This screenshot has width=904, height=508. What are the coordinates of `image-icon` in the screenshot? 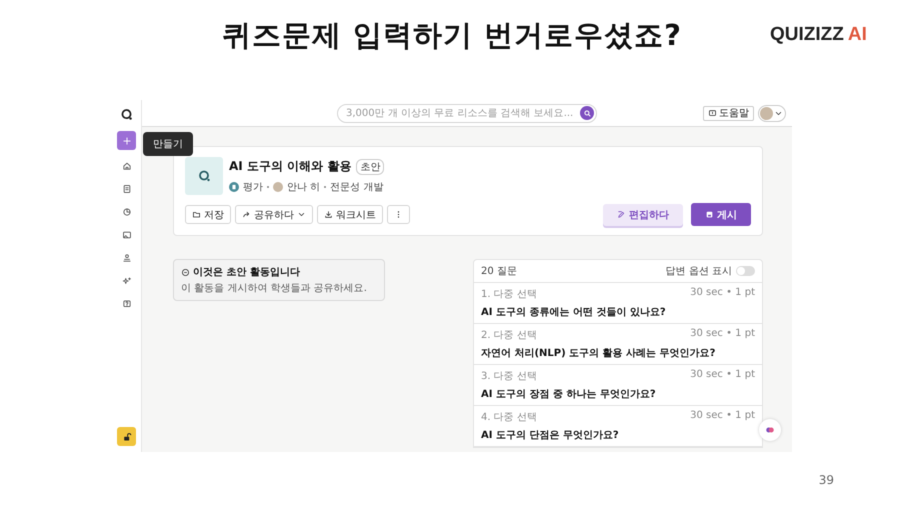 It's located at (127, 235).